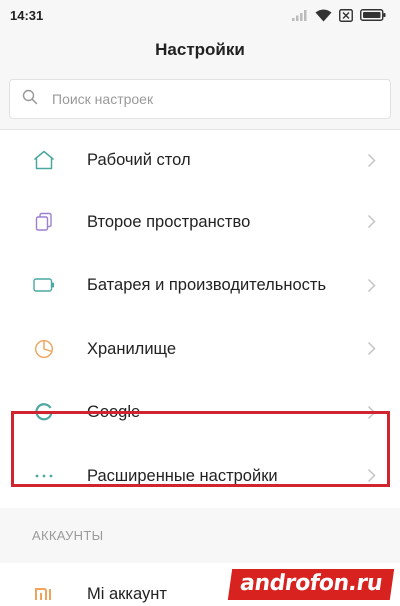 This screenshot has width=400, height=606. I want to click on storage-icon, so click(44, 349).